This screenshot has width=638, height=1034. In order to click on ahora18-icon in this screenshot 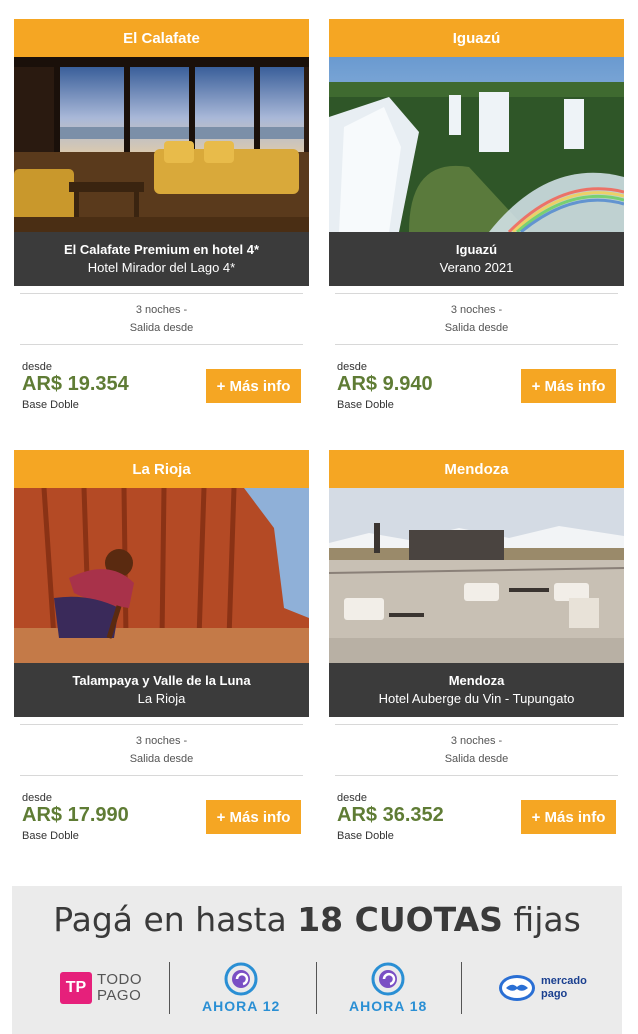, I will do `click(388, 979)`.